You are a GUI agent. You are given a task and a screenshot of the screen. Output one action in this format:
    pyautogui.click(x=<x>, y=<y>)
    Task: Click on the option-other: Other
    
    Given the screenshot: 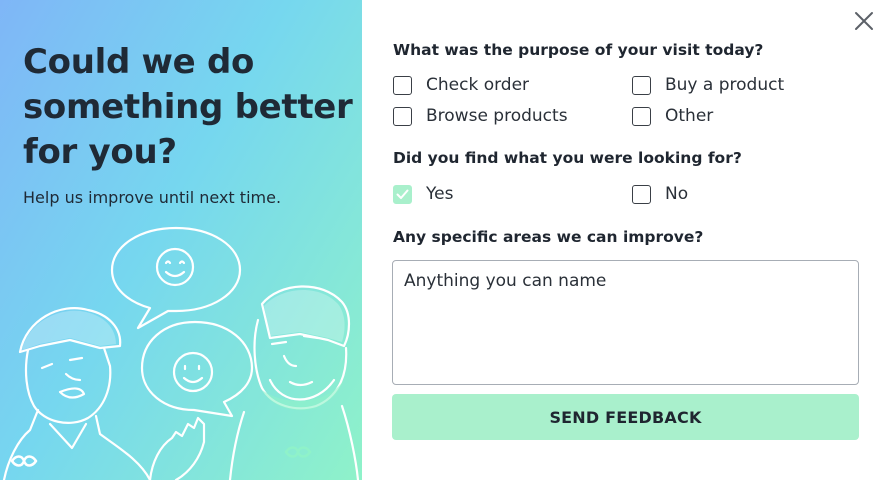 What is the action you would take?
    pyautogui.click(x=672, y=116)
    